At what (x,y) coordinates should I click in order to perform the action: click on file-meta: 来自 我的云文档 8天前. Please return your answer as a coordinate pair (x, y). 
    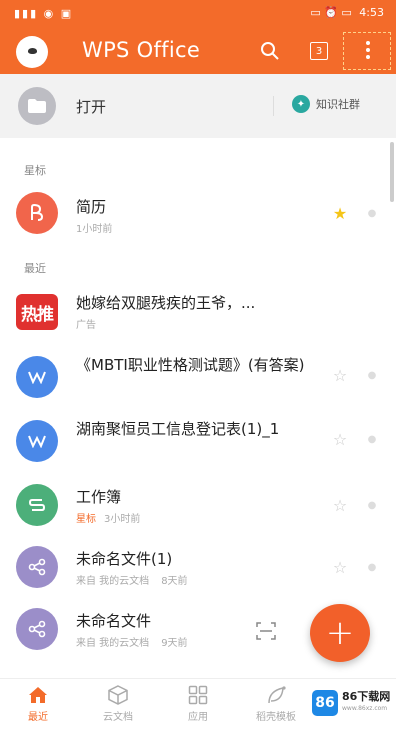
    Looking at the image, I should click on (132, 579).